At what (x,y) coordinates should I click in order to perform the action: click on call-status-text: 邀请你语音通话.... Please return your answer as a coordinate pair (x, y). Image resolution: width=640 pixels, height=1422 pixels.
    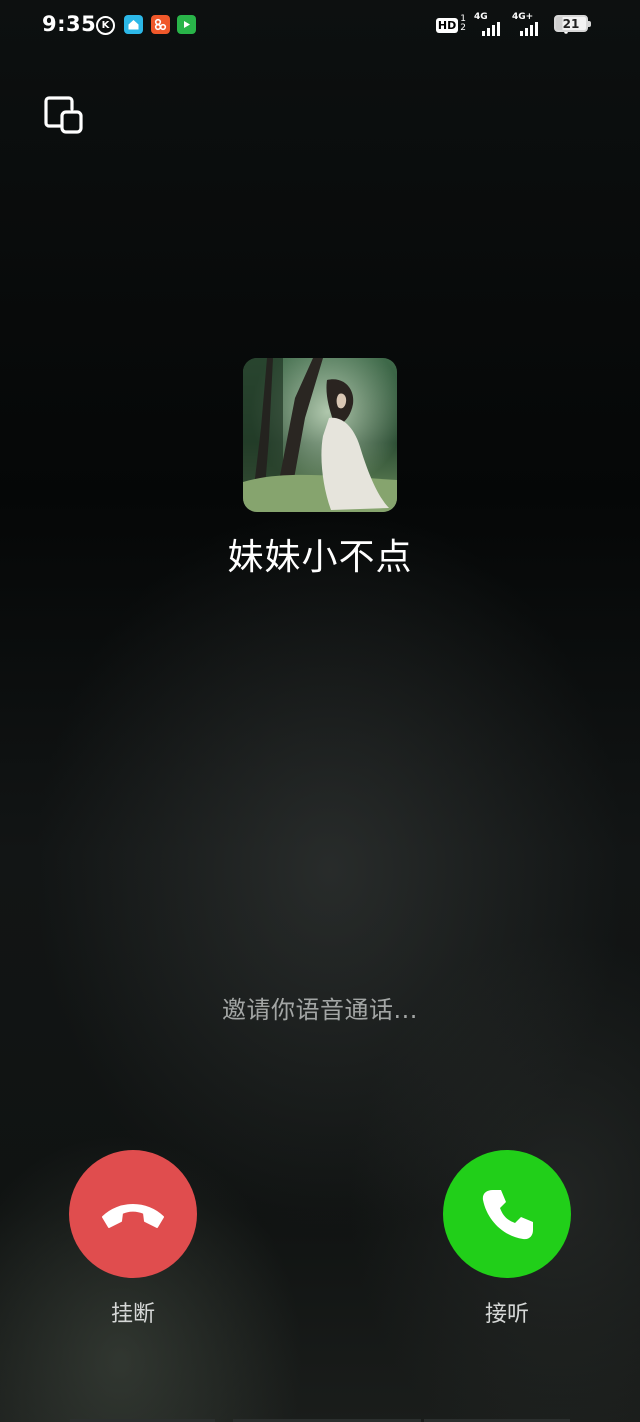
    Looking at the image, I should click on (320, 1010).